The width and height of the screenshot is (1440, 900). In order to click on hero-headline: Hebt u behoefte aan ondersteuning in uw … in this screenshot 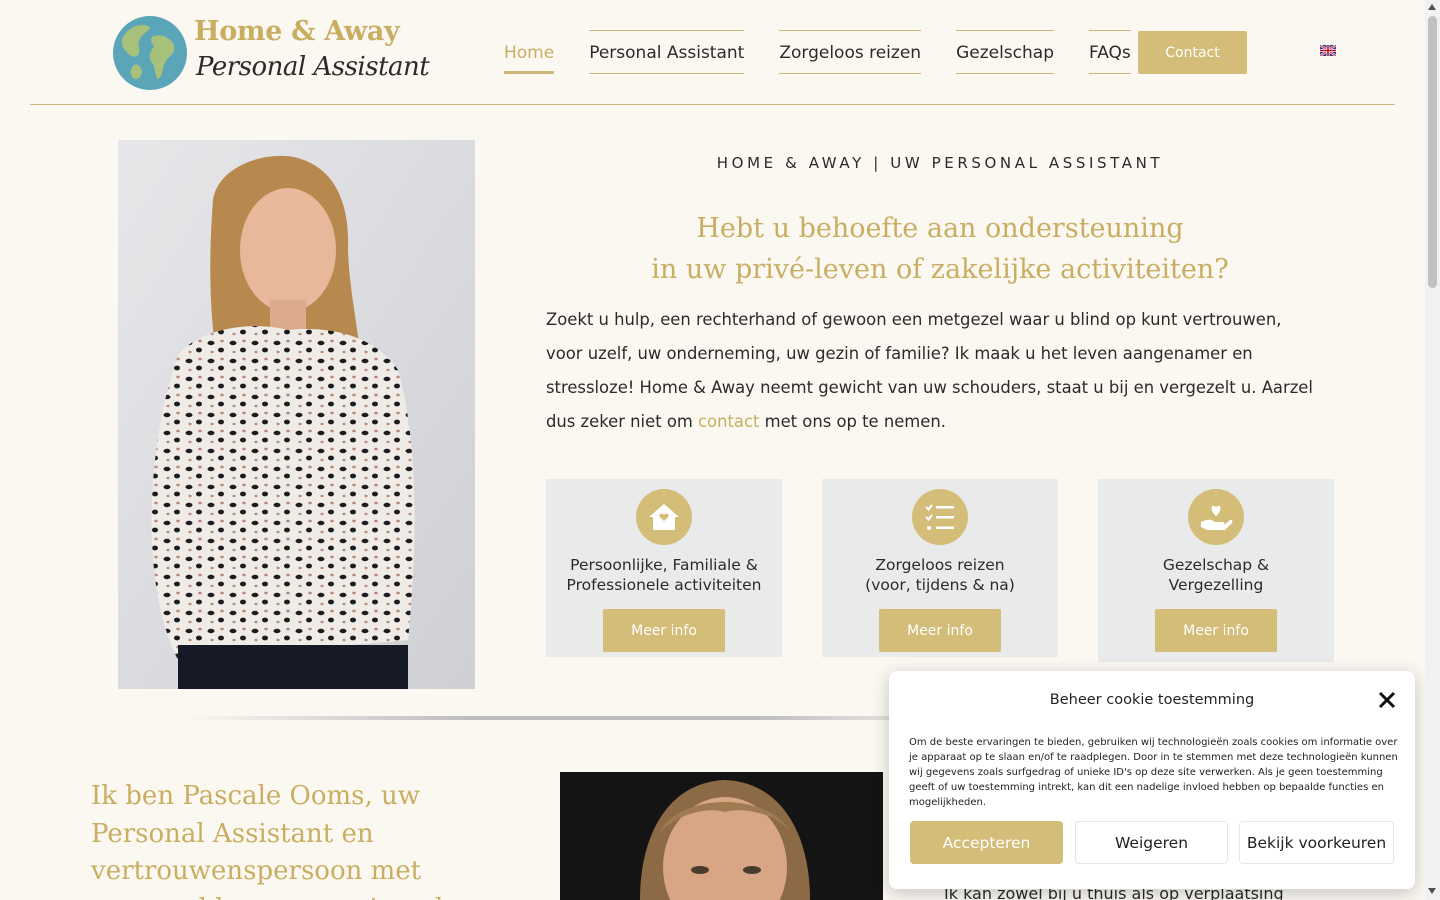, I will do `click(940, 249)`.